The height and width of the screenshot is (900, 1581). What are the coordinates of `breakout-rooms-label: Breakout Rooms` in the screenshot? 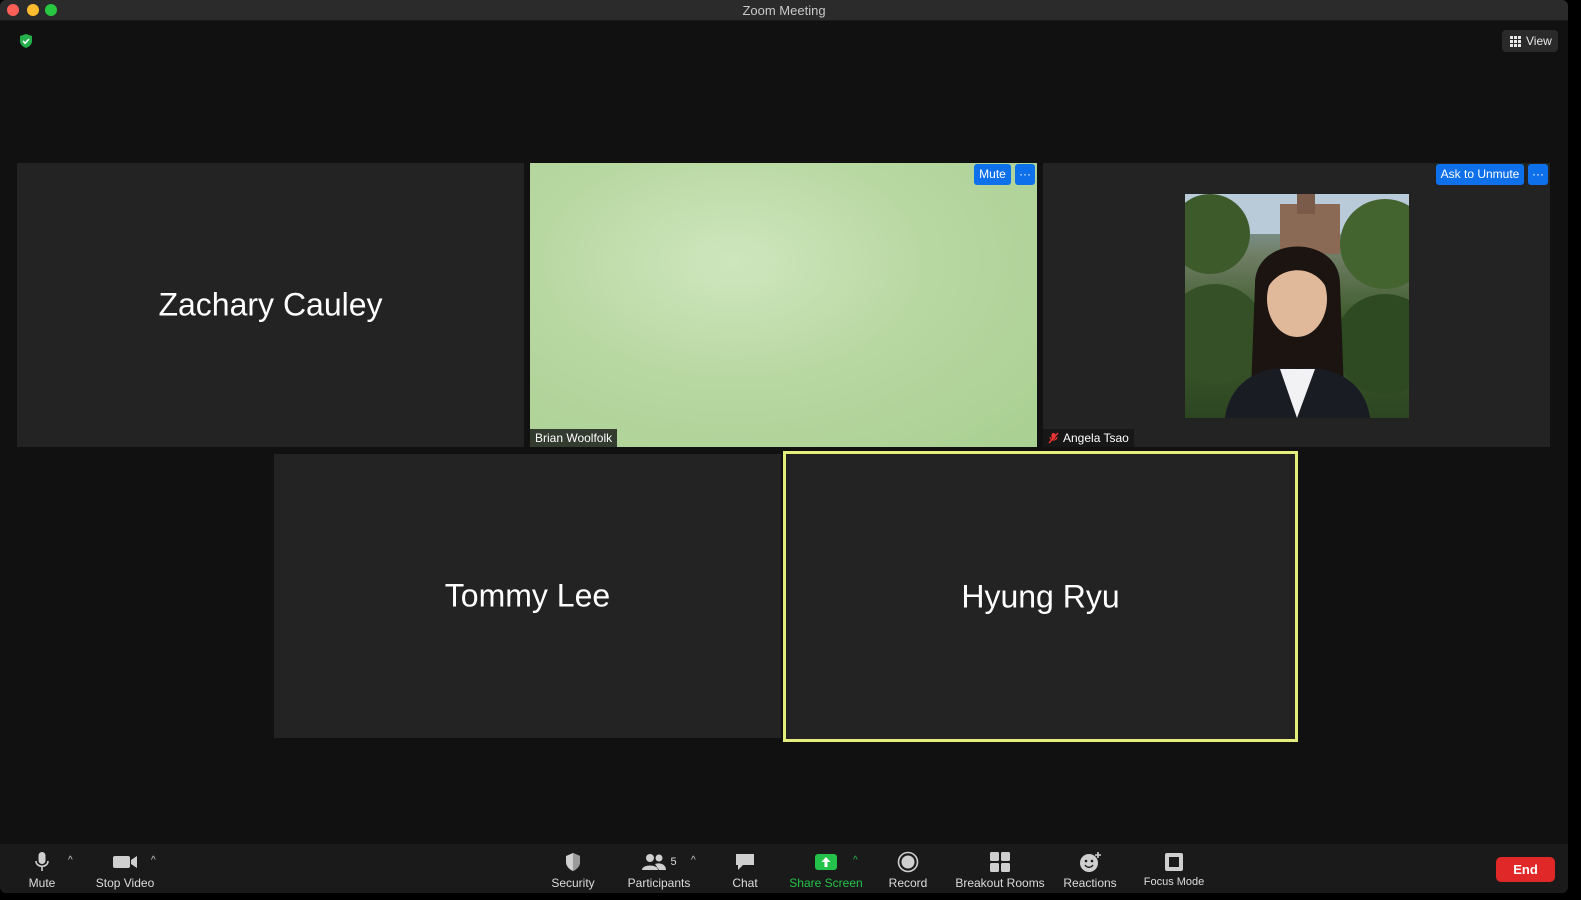 It's located at (1000, 883).